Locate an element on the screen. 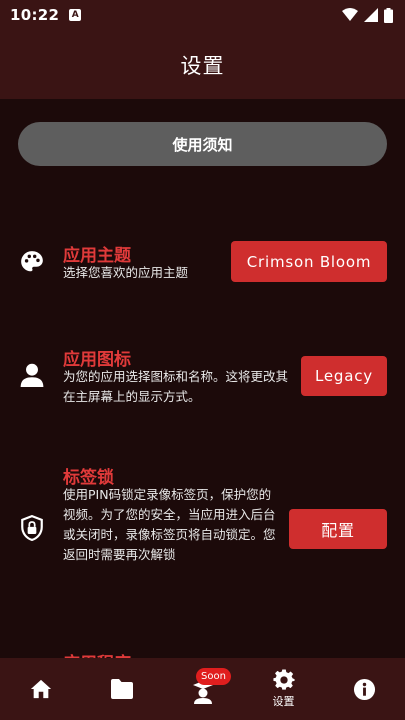 This screenshot has height=720, width=405. signal-icon is located at coordinates (371, 15).